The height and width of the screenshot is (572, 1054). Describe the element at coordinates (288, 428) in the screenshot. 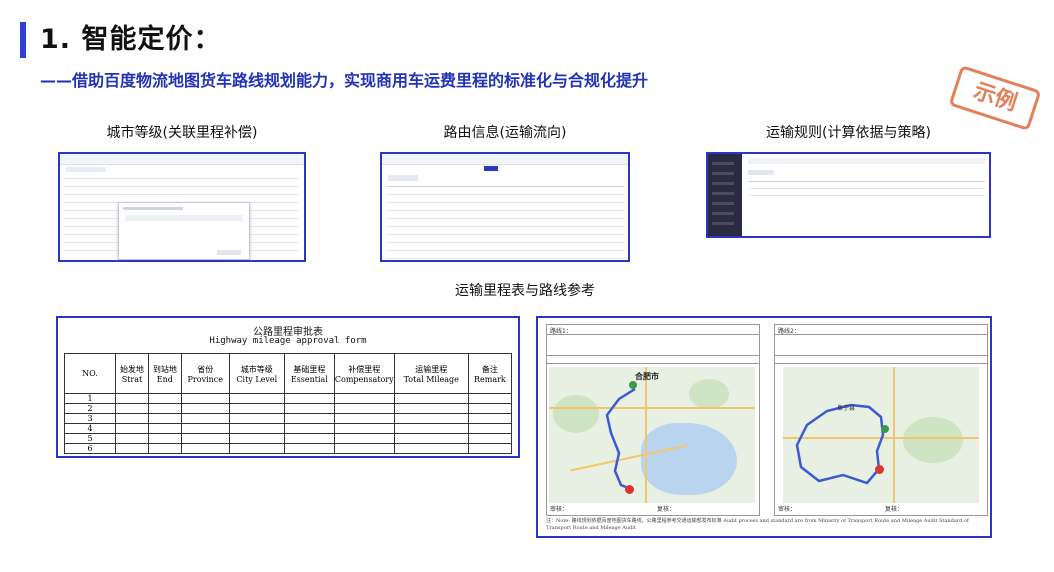

I see `table-row: 4` at that location.